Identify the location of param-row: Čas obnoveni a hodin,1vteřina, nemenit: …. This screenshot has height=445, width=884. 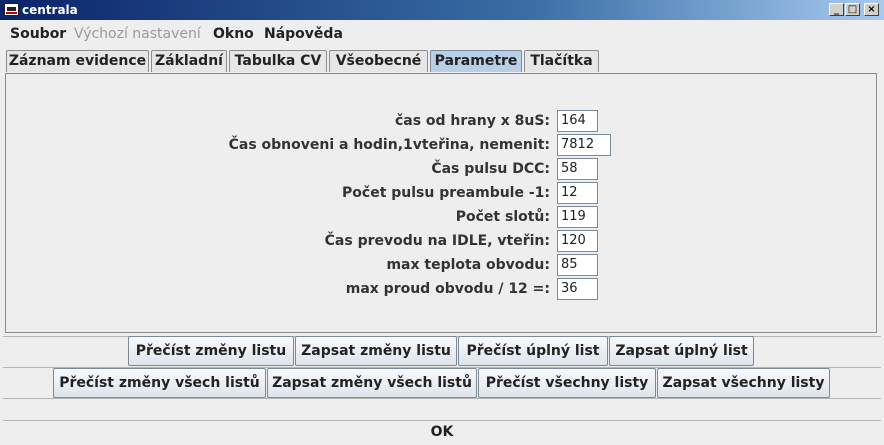
(440, 145).